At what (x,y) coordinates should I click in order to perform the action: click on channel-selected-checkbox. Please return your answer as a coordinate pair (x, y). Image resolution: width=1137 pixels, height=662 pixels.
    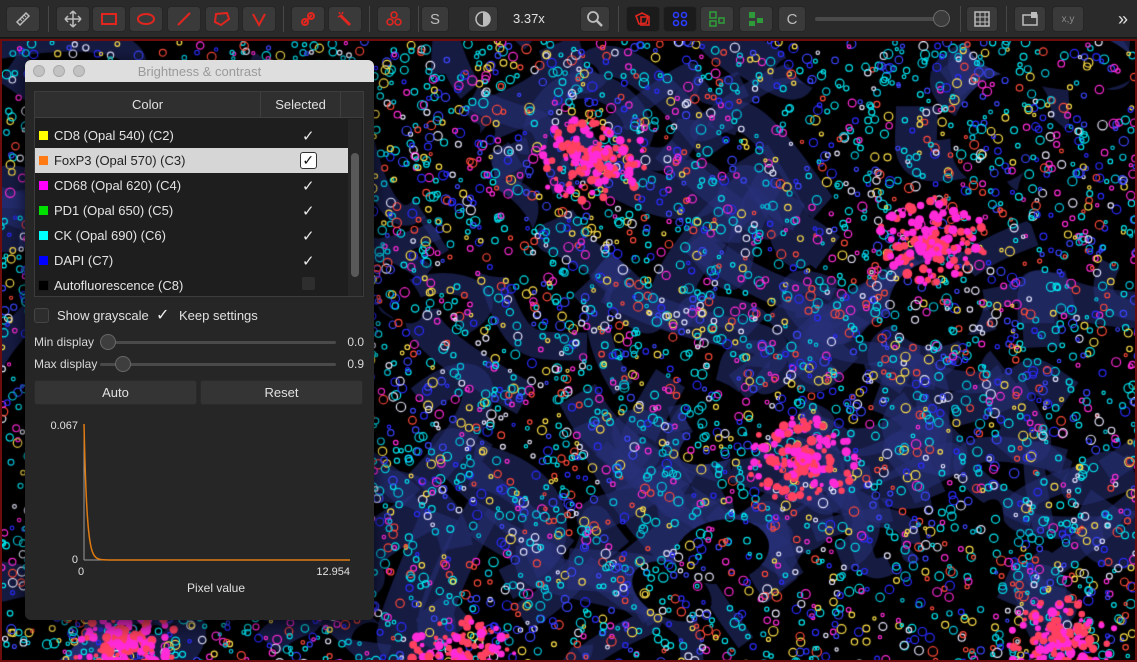
    Looking at the image, I should click on (308, 285).